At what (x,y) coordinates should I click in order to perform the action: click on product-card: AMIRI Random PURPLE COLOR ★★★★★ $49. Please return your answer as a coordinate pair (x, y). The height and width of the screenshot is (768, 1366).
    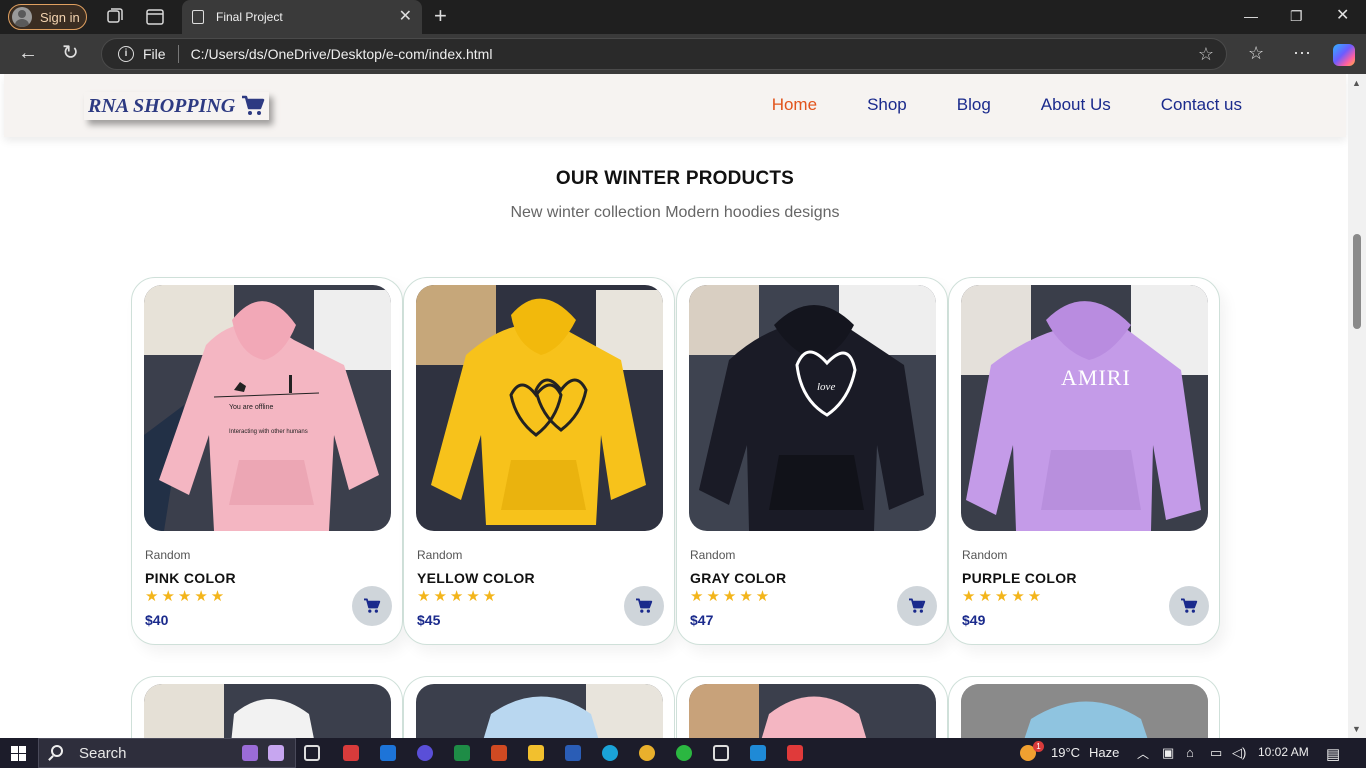
    Looking at the image, I should click on (1084, 461).